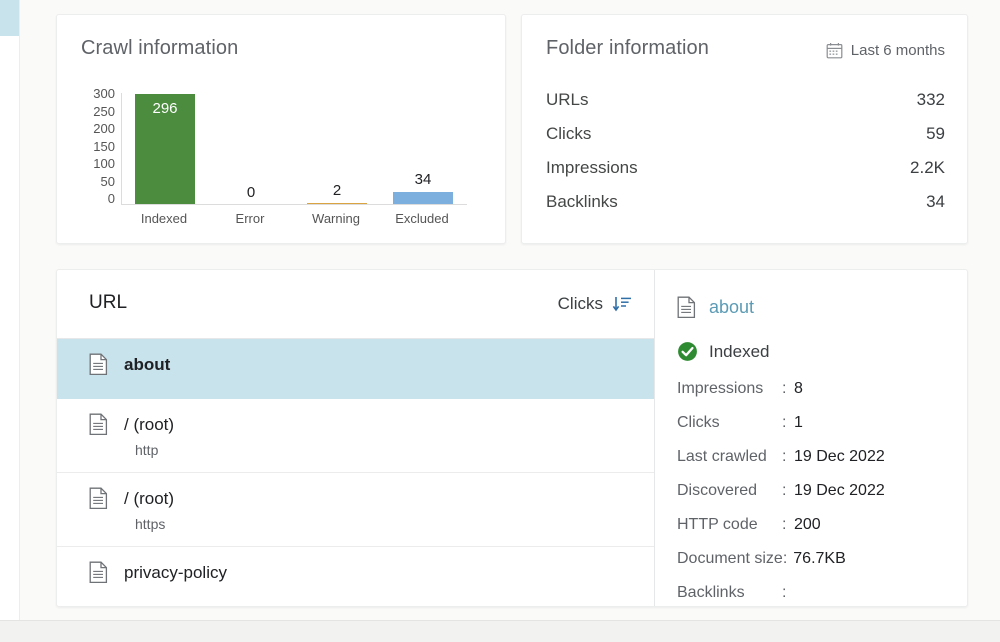 The height and width of the screenshot is (642, 1000). Describe the element at coordinates (935, 133) in the screenshot. I see `folder-stat-value: 59` at that location.